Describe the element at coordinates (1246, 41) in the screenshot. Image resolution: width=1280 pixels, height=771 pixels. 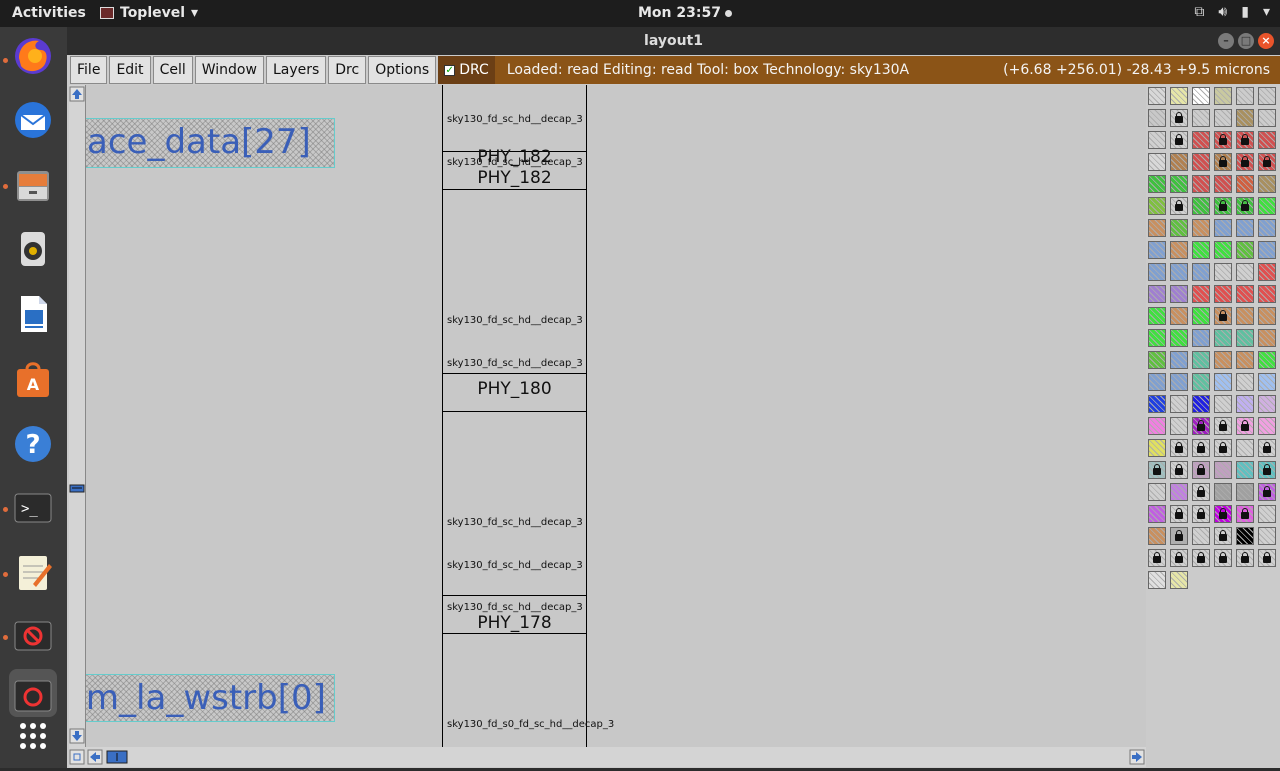
I see `maximize-icon: □` at that location.